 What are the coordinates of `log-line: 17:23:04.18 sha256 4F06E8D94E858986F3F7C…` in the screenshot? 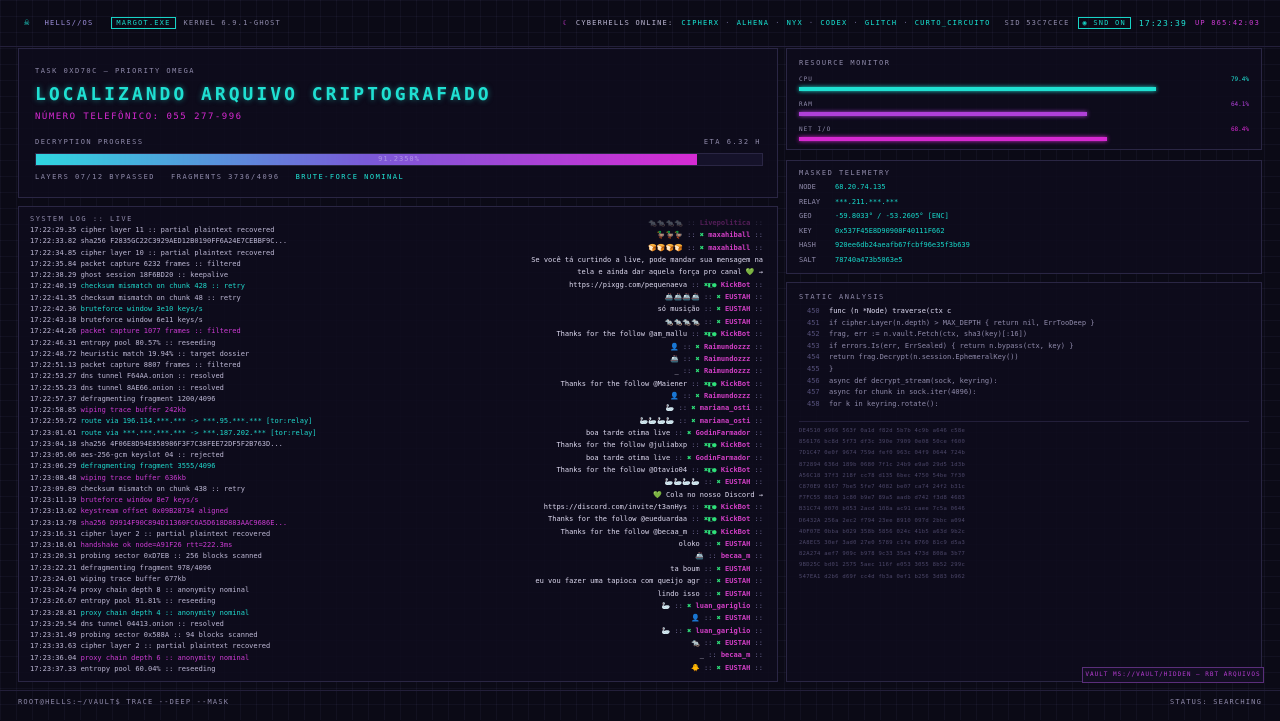 It's located at (156, 444).